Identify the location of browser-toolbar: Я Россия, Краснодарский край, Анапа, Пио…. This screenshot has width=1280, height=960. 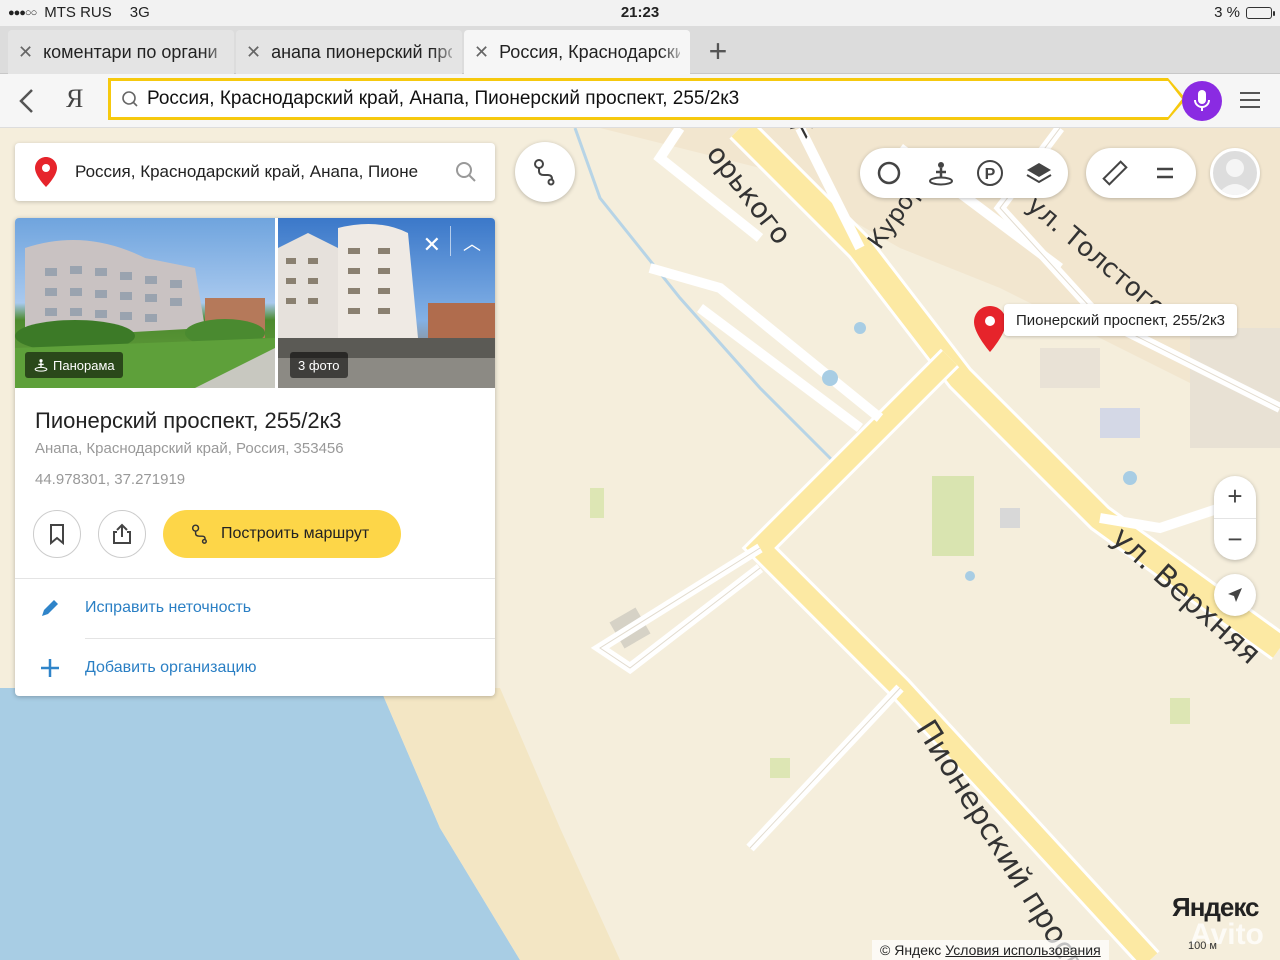
(640, 101).